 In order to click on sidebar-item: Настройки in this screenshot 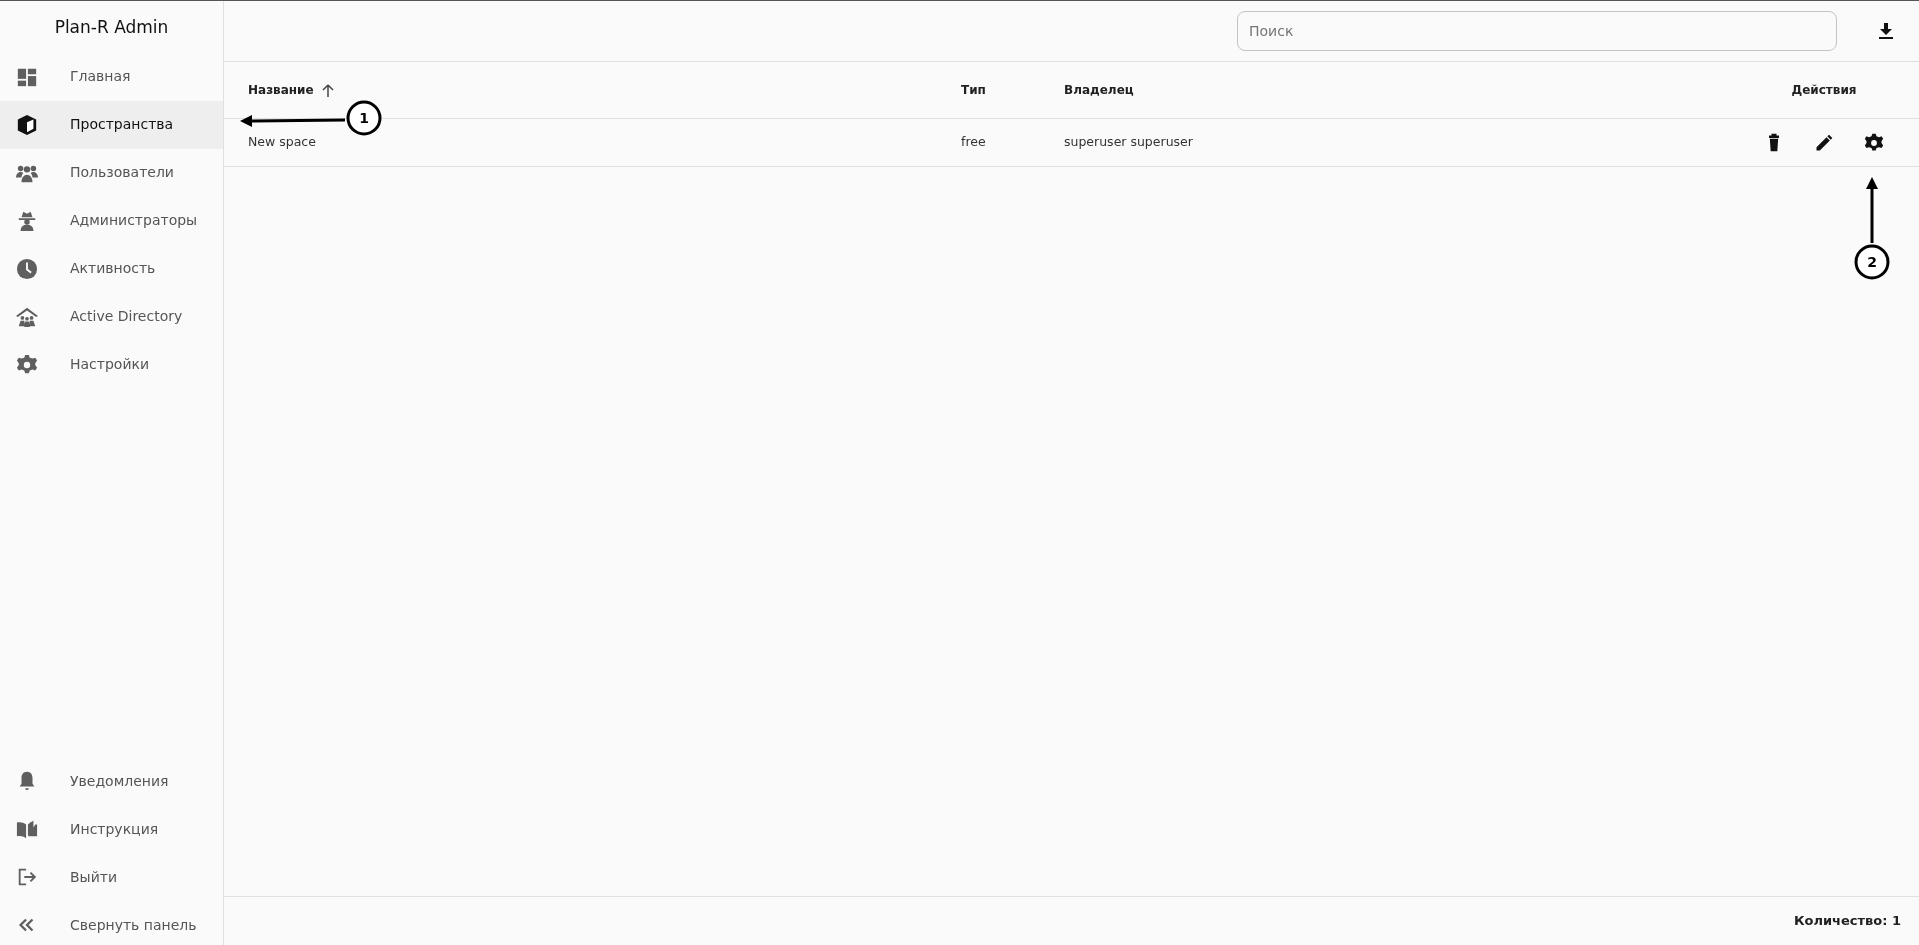, I will do `click(111, 364)`.